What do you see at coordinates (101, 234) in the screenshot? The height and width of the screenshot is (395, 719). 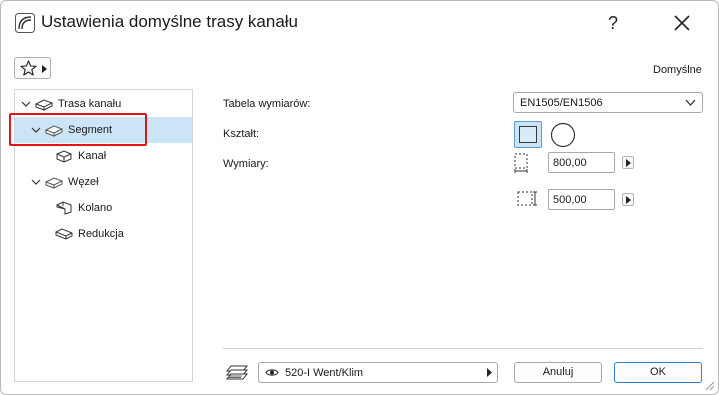 I see `tree-item-label: Redukcja` at bounding box center [101, 234].